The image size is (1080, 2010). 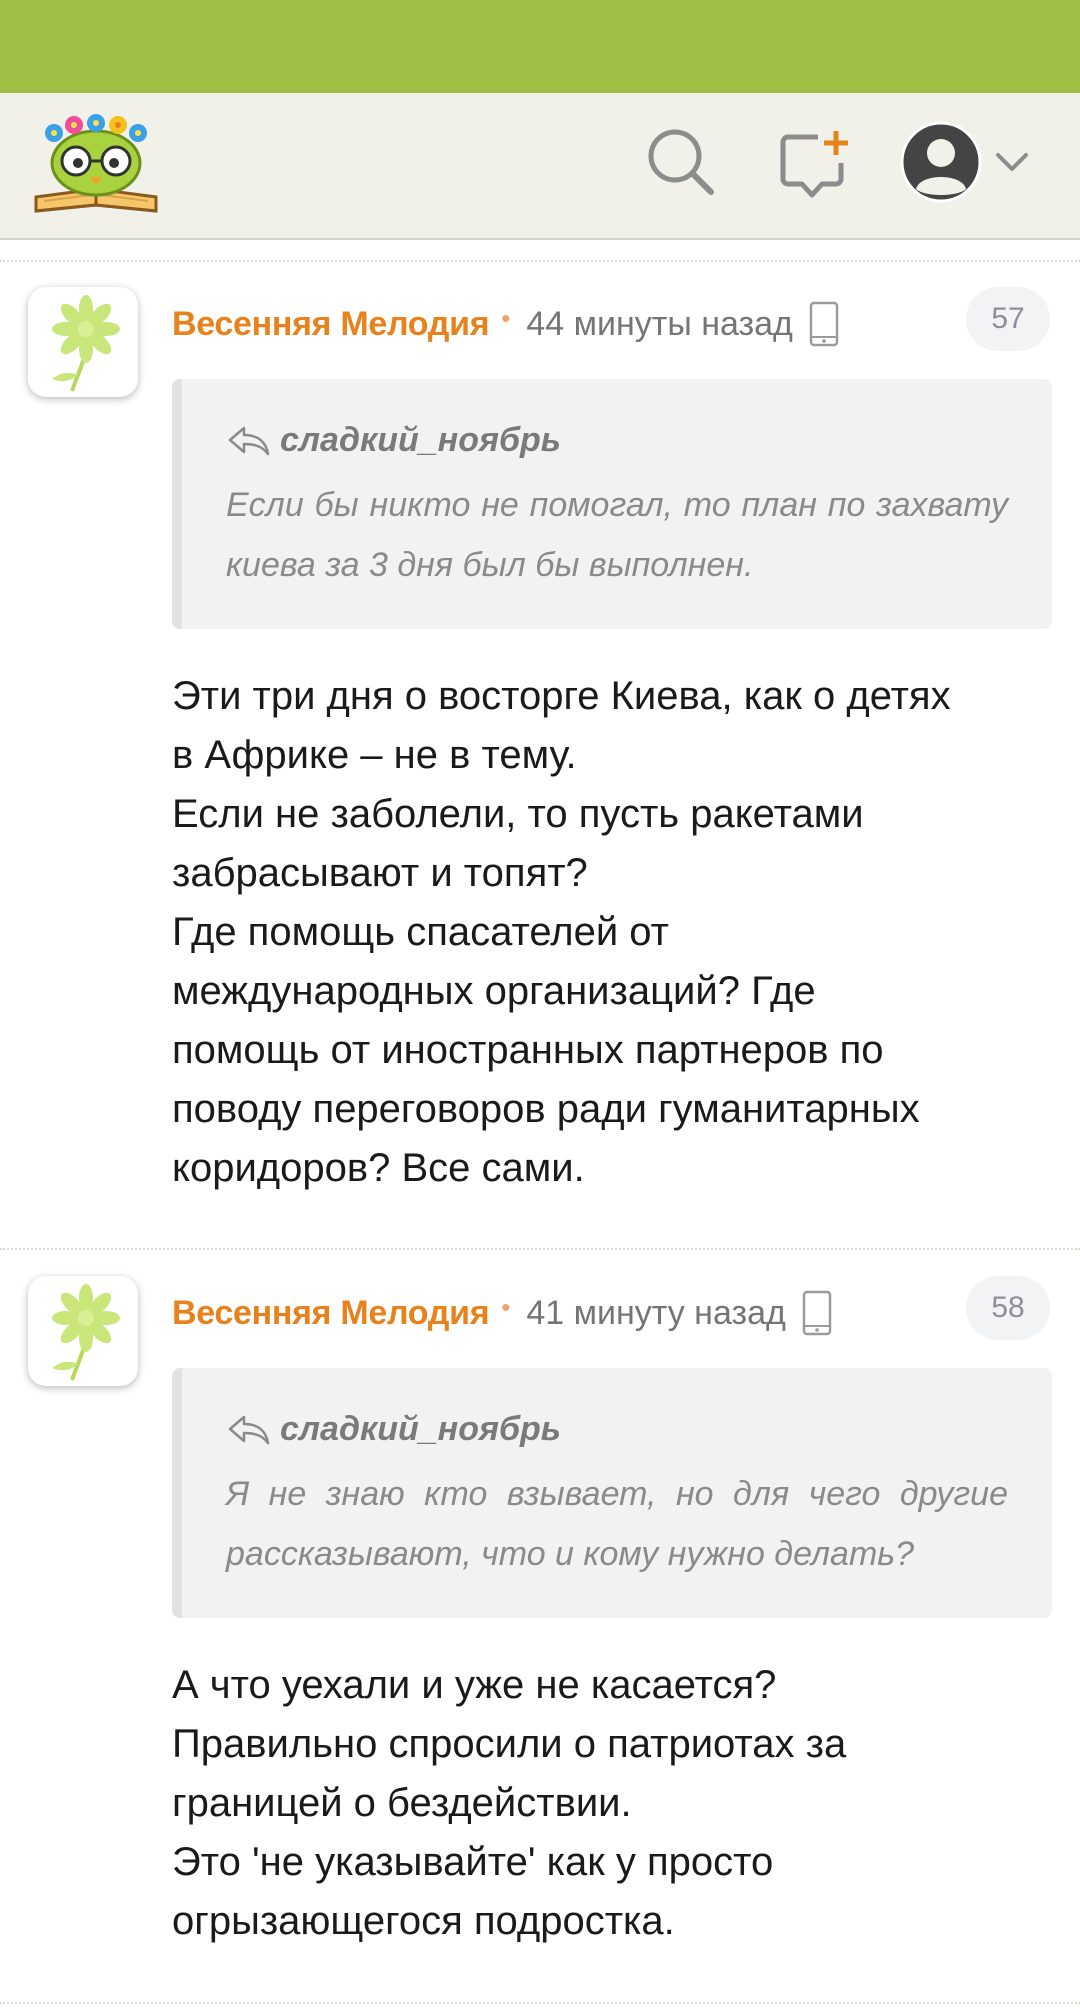 I want to click on search-icon, so click(x=681, y=162).